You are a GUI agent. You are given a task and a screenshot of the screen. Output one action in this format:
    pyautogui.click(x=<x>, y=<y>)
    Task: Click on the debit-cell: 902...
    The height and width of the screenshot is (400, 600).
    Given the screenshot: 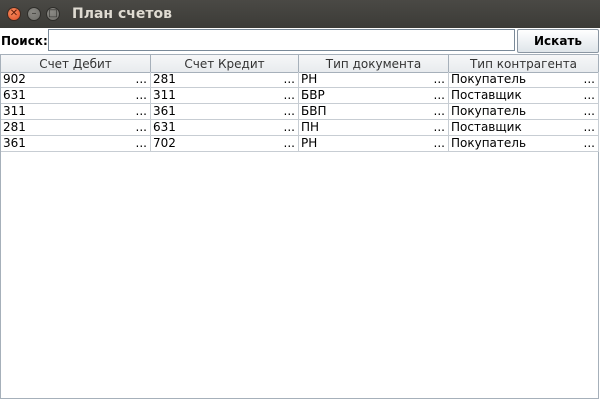 What is the action you would take?
    pyautogui.click(x=76, y=80)
    